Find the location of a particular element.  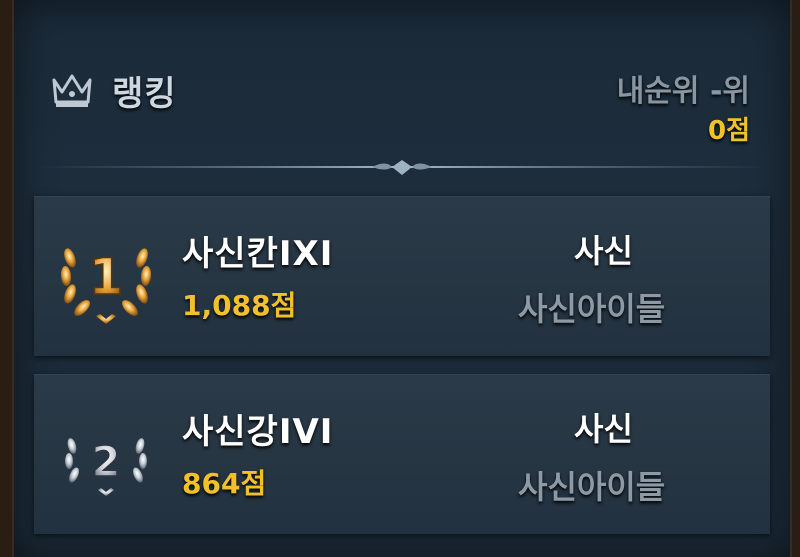

player-score: 1,088점 is located at coordinates (239, 305).